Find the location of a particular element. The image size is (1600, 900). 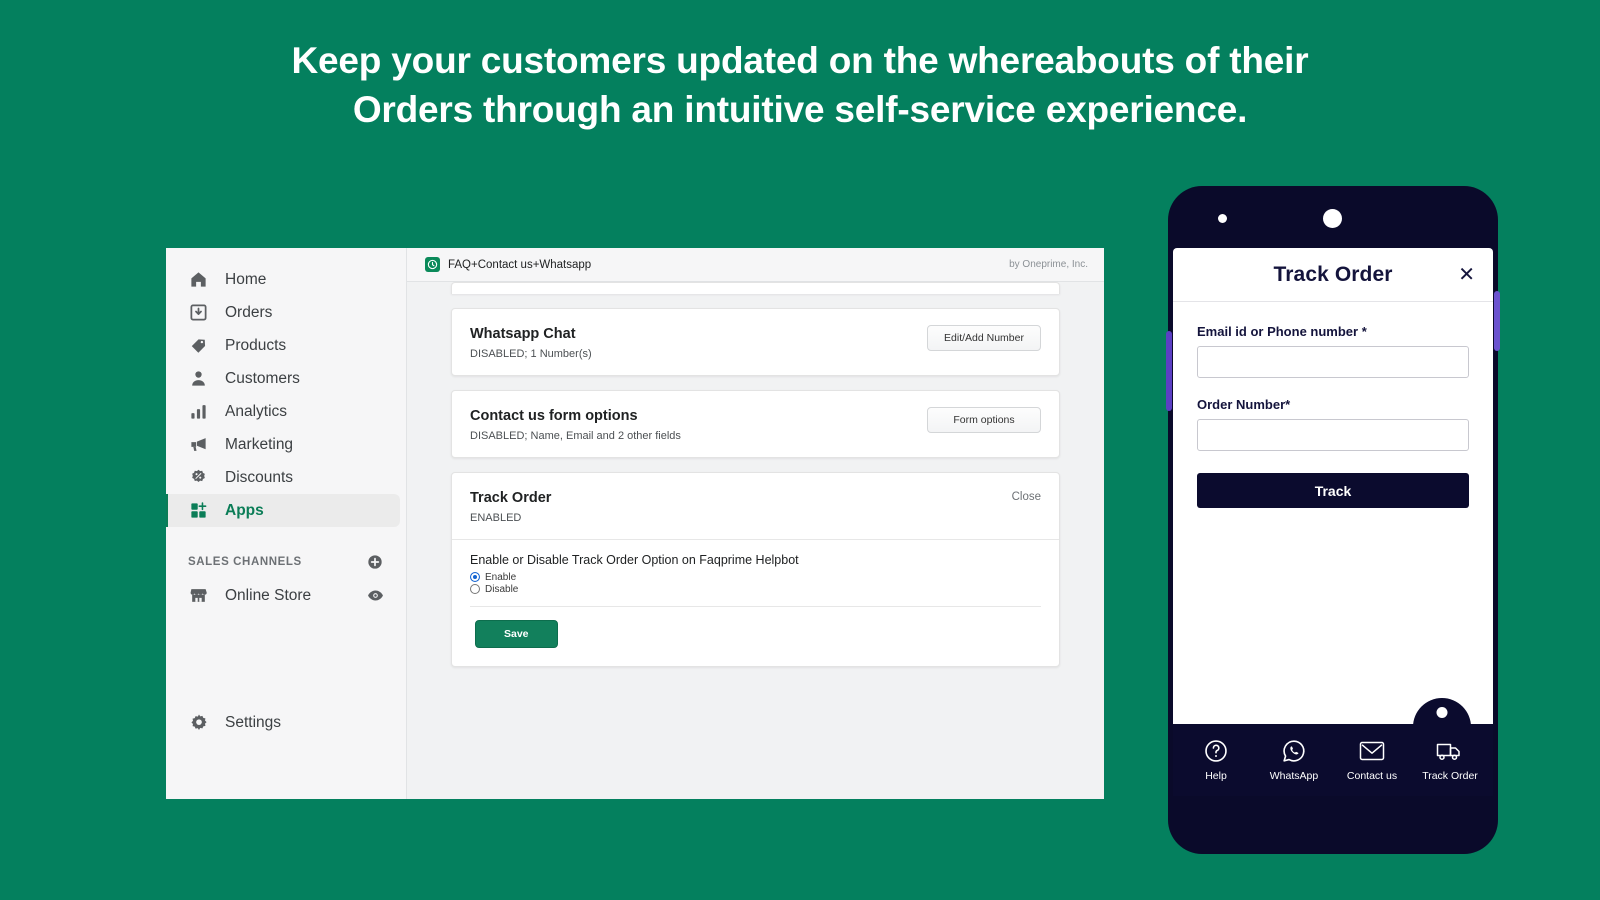

sidebar-item-settings: Settings is located at coordinates (223, 722).